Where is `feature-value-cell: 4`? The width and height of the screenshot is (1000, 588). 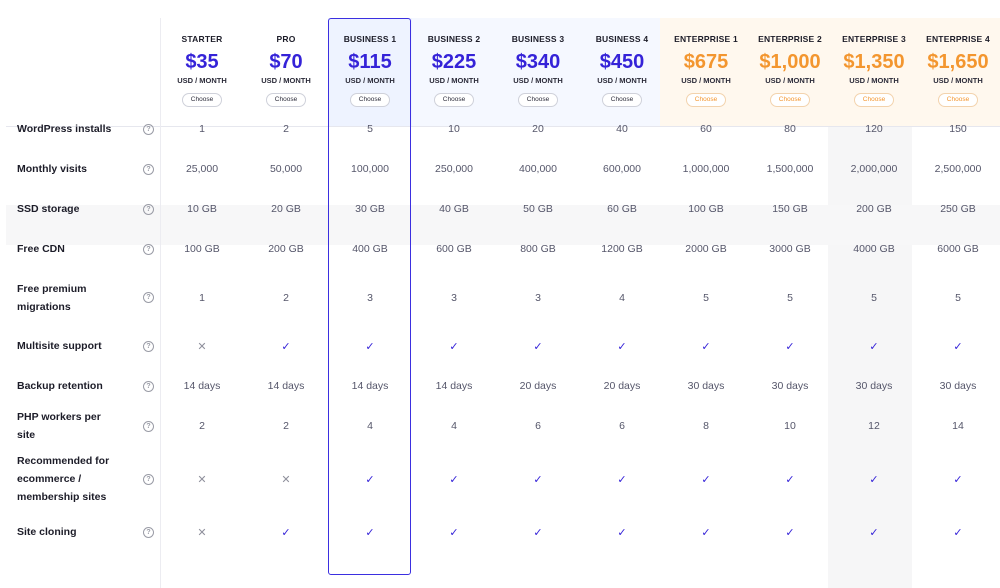 feature-value-cell: 4 is located at coordinates (454, 426).